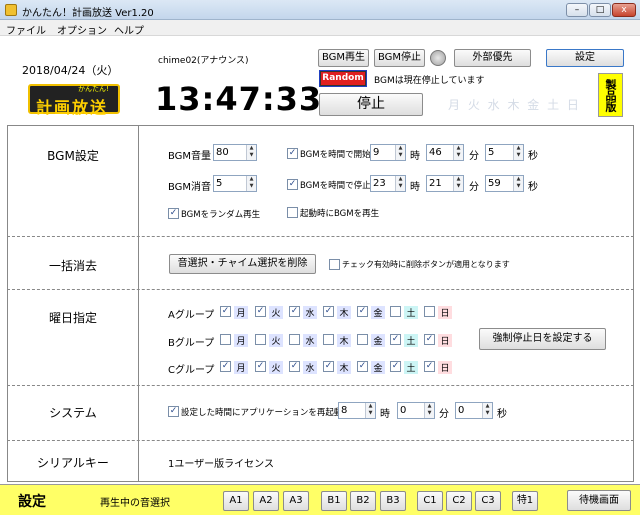 This screenshot has width=640, height=515. I want to click on day-checkbox: 月, so click(235, 340).